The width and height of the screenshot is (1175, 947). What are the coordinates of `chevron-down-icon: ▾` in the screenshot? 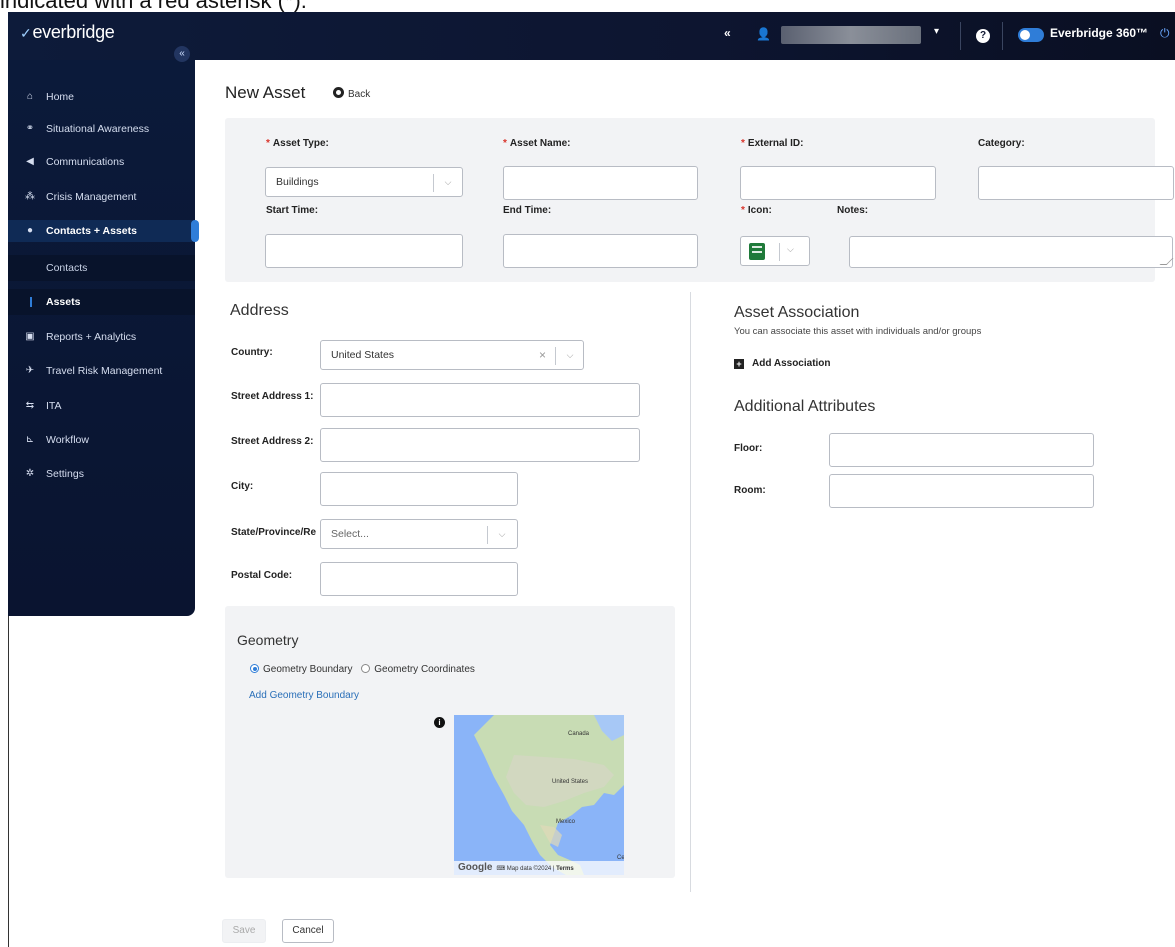 It's located at (936, 31).